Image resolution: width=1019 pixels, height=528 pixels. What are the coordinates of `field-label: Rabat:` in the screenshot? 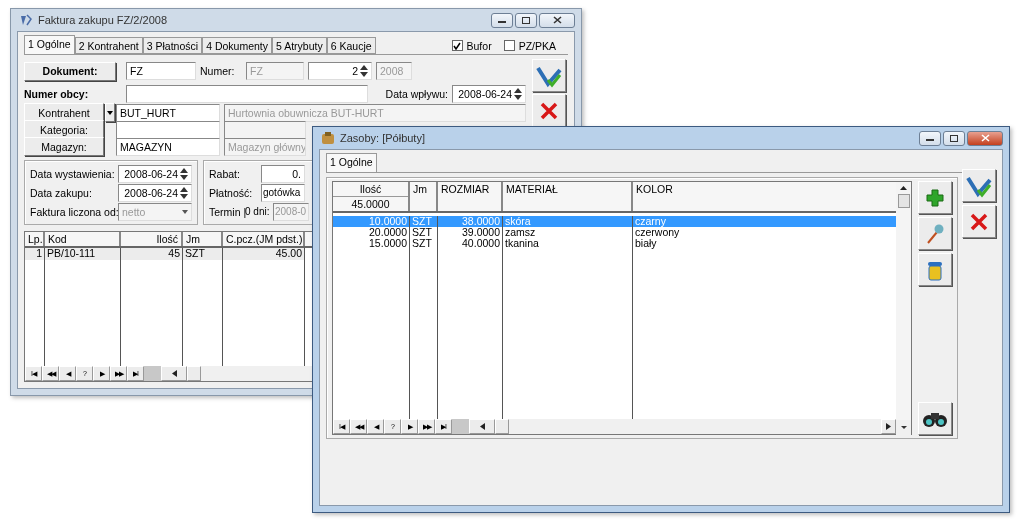 It's located at (225, 173).